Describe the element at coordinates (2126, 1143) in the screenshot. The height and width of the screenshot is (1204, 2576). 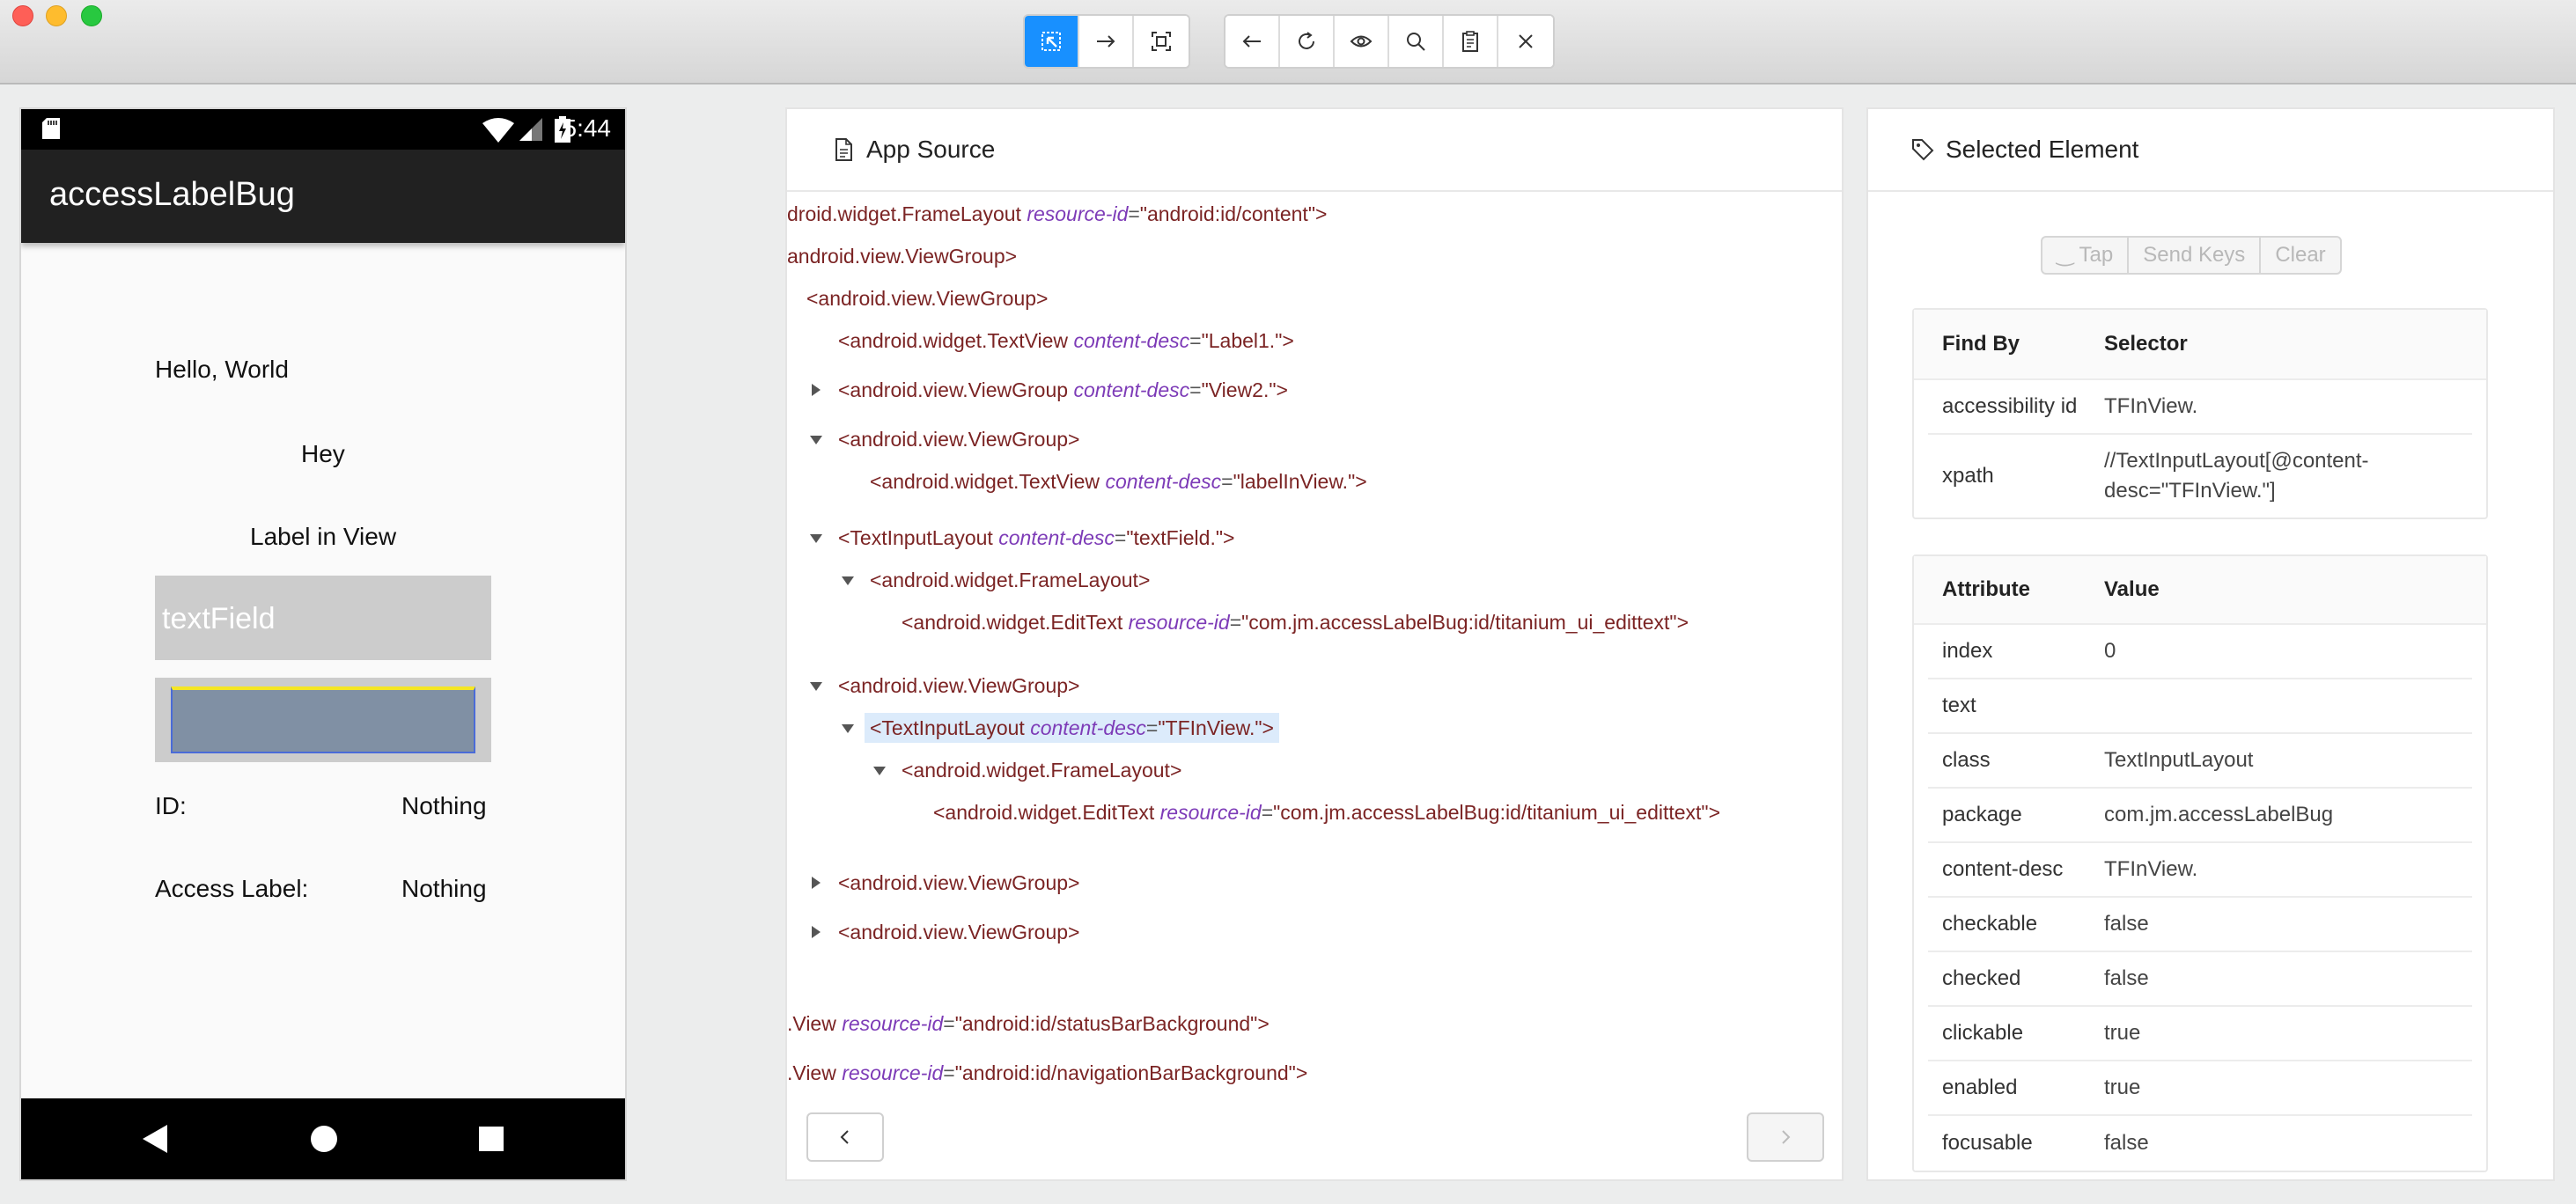
I see `row-value: false` at that location.